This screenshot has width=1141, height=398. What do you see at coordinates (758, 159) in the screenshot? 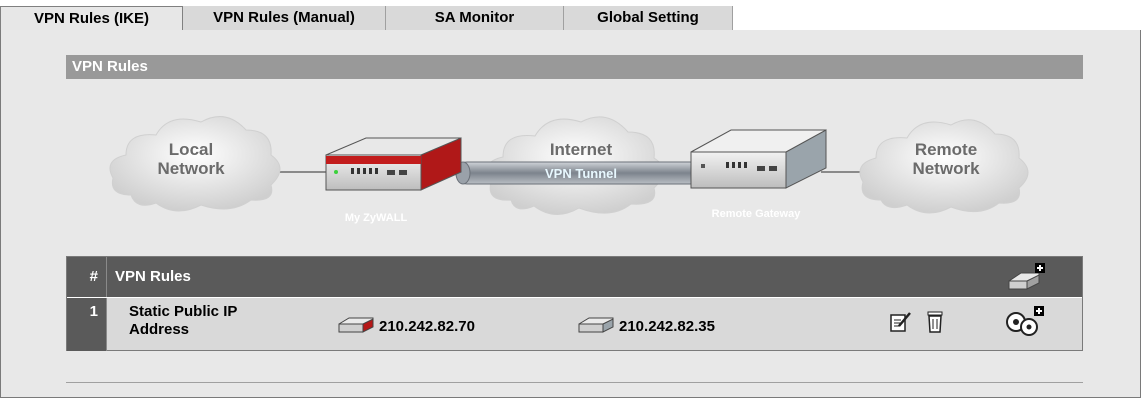
I see `remote-gateway-device-icon` at bounding box center [758, 159].